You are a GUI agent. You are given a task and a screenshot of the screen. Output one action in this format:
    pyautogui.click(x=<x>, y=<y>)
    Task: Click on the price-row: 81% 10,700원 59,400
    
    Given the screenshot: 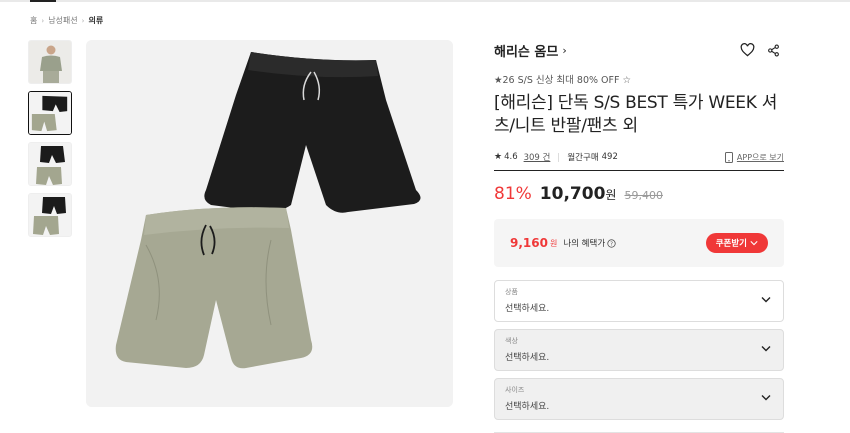 What is the action you would take?
    pyautogui.click(x=639, y=194)
    